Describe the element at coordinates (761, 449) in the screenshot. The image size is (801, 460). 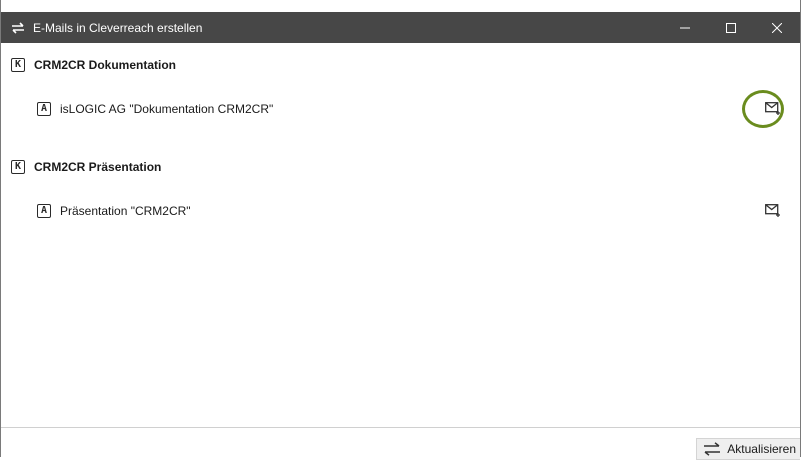
I see `refresh-label: Aktualisieren` at that location.